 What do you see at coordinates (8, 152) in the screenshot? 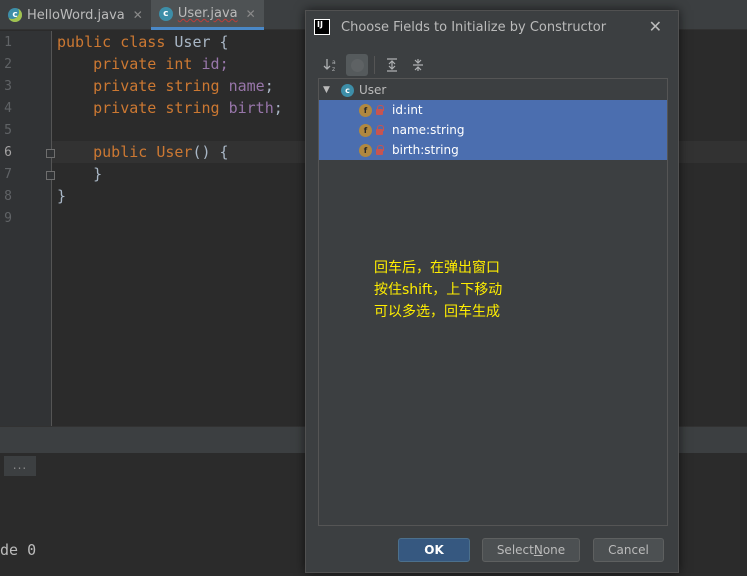
I see `line-number: 6` at bounding box center [8, 152].